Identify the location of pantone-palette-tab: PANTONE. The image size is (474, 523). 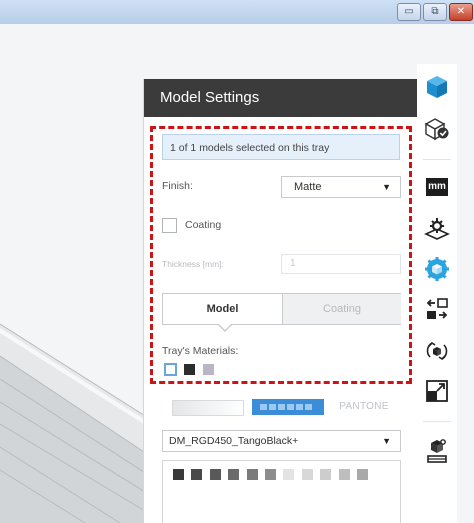
(364, 405).